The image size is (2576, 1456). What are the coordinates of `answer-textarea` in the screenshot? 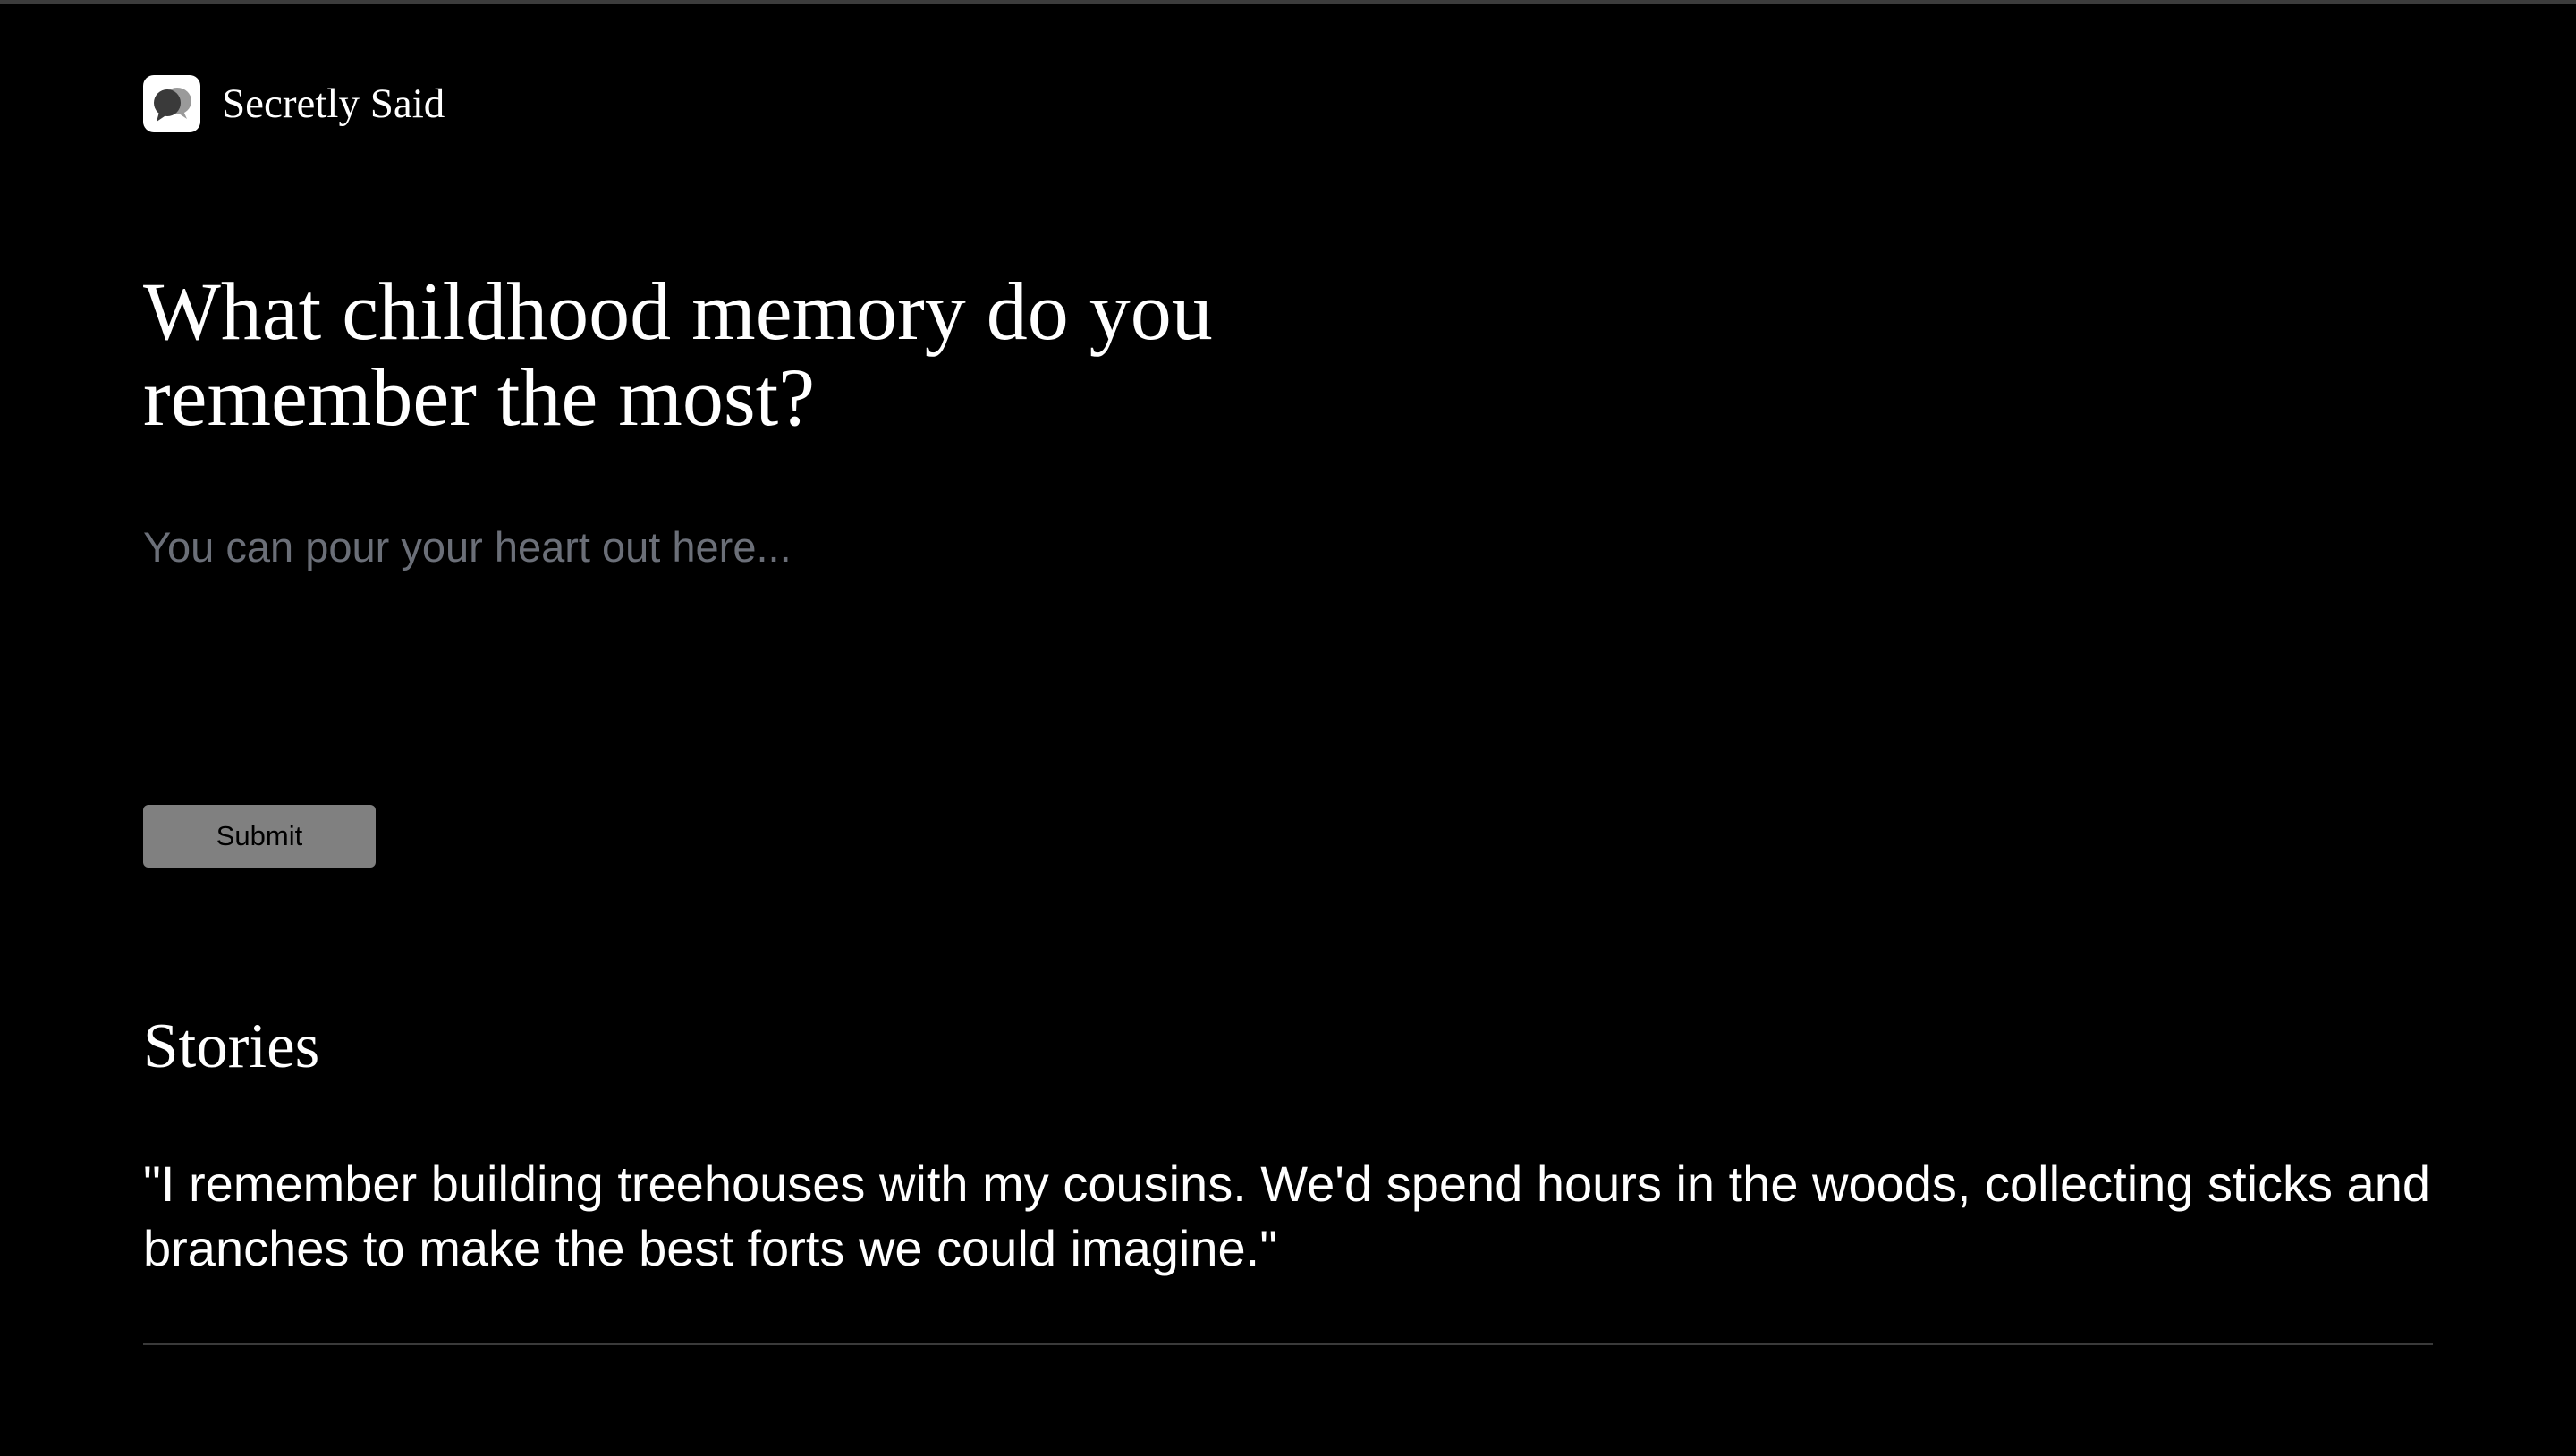 It's located at (814, 630).